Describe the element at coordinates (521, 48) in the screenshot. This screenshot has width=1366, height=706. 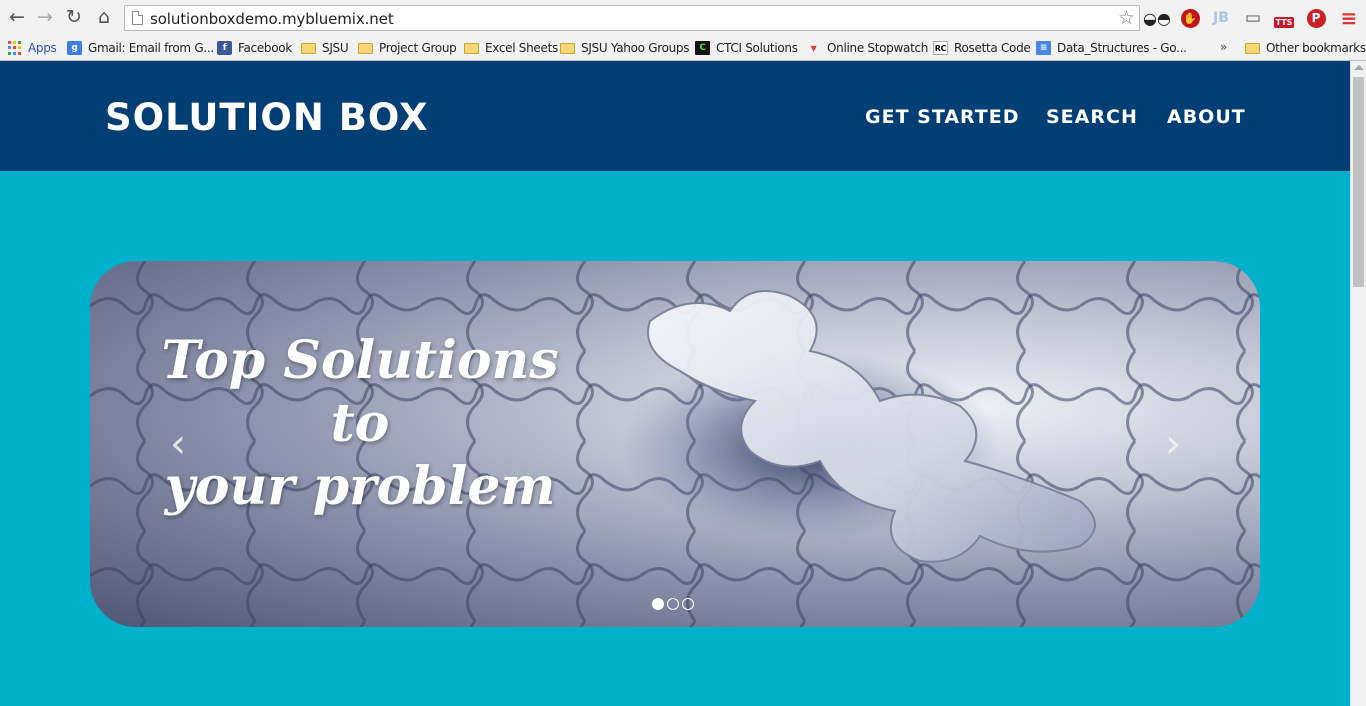
I see `bookmark-label: Excel Sheets` at that location.